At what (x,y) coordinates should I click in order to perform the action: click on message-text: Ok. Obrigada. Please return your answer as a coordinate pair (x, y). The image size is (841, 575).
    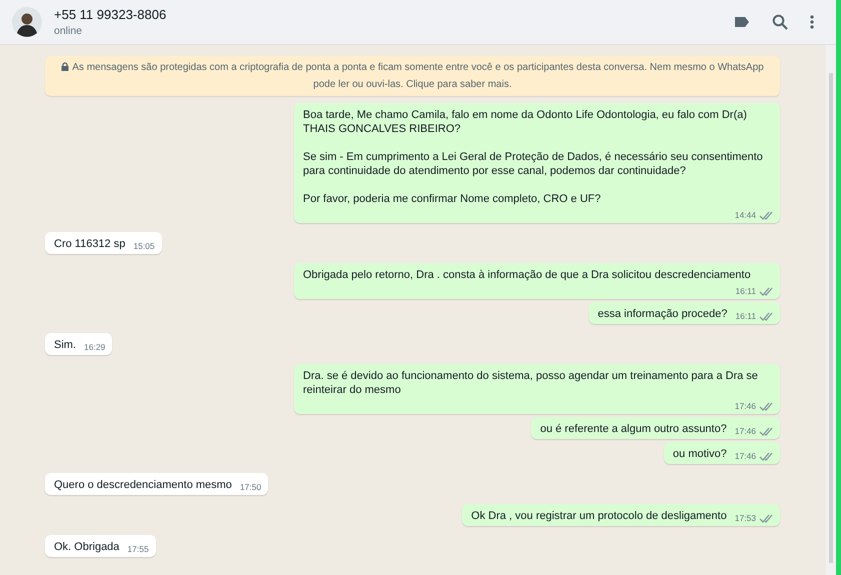
    Looking at the image, I should click on (87, 547).